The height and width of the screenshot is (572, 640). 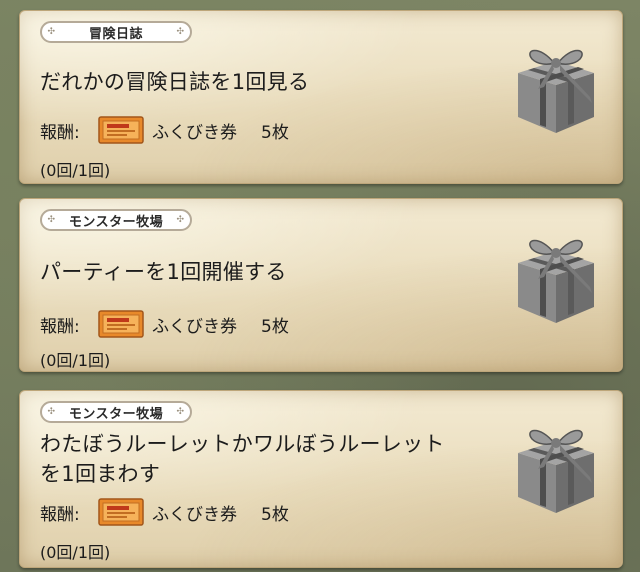 I want to click on mission-title-line1: だれかの冒険日誌を1回見る, so click(x=175, y=82).